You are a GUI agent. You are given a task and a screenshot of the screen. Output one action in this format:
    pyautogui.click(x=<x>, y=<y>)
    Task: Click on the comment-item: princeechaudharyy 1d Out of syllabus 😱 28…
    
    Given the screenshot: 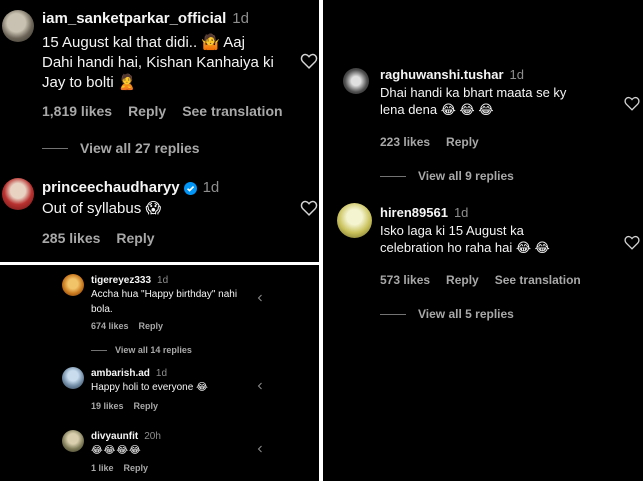 What is the action you would take?
    pyautogui.click(x=159, y=215)
    